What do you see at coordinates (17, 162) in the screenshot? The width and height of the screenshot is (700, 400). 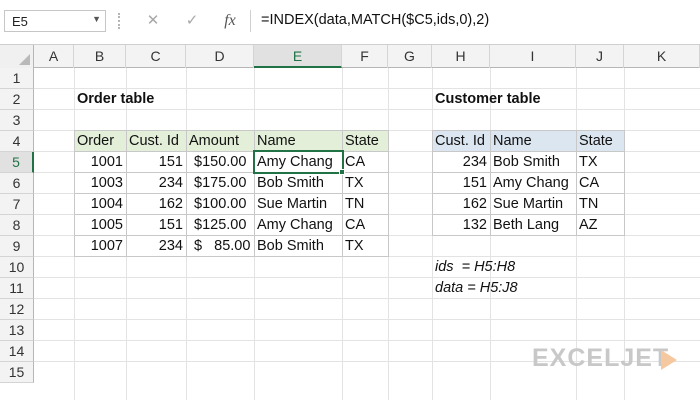 I see `row-header-5: 5` at bounding box center [17, 162].